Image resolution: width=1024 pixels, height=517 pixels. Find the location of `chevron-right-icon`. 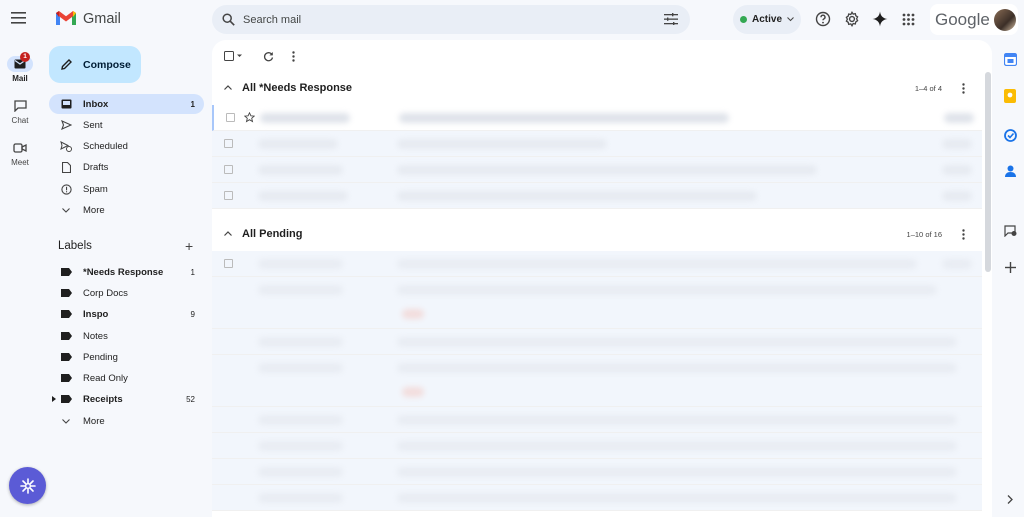

chevron-right-icon is located at coordinates (1010, 499).